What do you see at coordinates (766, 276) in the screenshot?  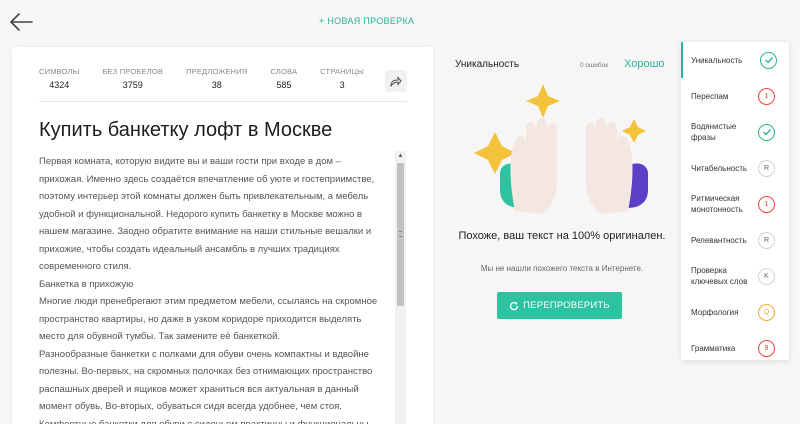 I see `check-badge: K` at bounding box center [766, 276].